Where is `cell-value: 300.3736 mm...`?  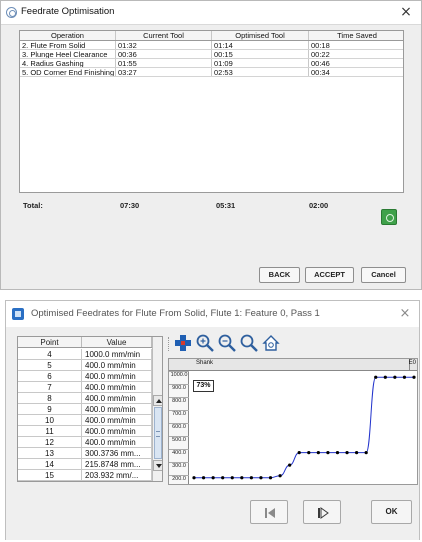 cell-value: 300.3736 mm... is located at coordinates (117, 453).